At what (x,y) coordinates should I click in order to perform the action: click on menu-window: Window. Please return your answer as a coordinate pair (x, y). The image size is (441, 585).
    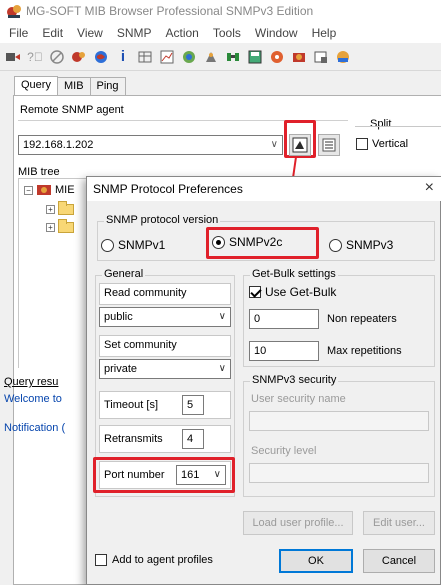
    Looking at the image, I should click on (276, 33).